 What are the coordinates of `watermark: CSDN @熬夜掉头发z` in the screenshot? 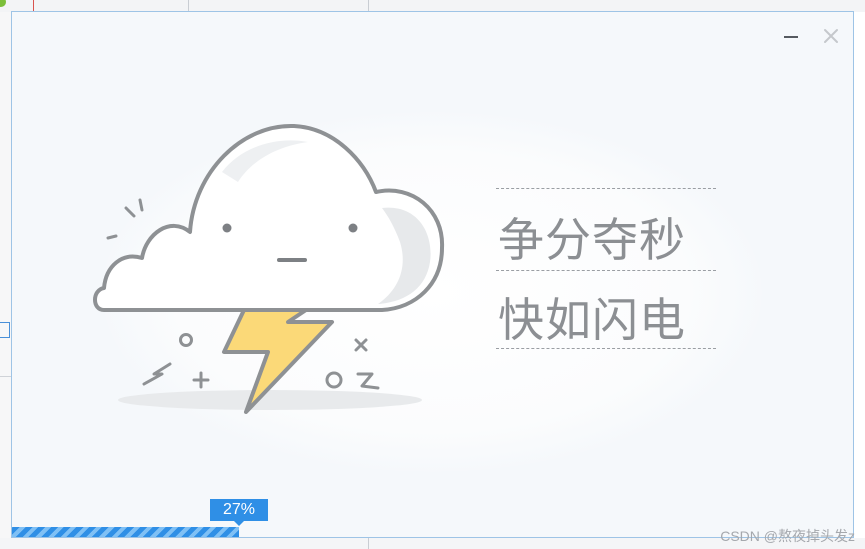 It's located at (787, 536).